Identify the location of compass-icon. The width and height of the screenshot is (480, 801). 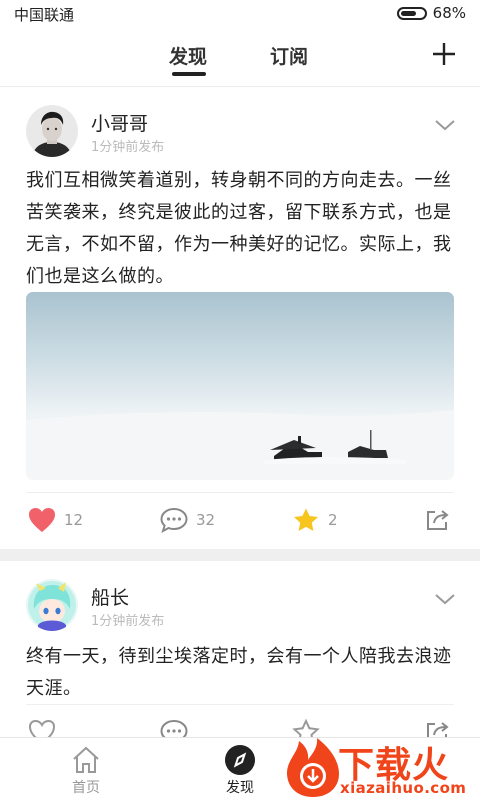
(240, 760).